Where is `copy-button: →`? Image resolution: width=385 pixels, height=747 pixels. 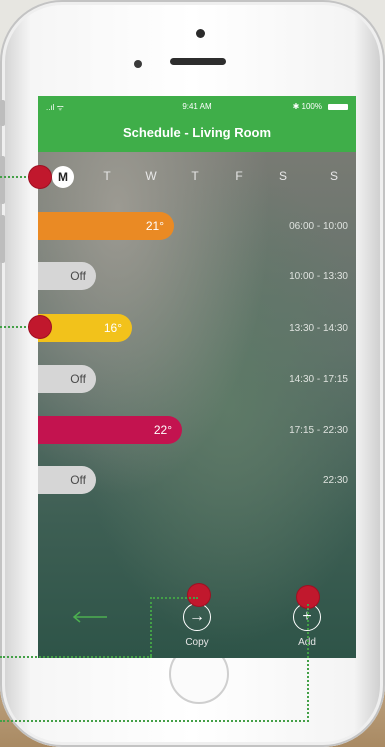 copy-button: → is located at coordinates (197, 617).